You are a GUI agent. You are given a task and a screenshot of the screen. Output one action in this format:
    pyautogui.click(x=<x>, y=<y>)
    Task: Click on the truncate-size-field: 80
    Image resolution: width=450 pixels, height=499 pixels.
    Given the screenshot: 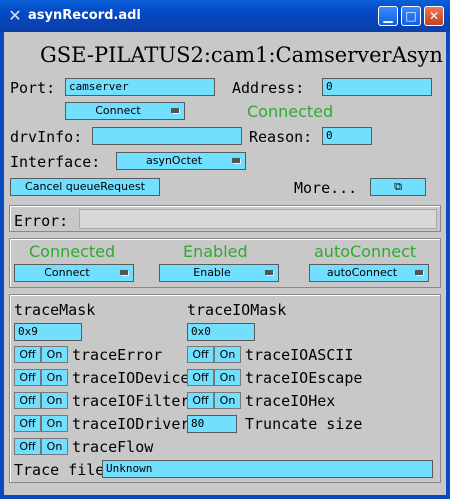 What is the action you would take?
    pyautogui.click(x=212, y=424)
    